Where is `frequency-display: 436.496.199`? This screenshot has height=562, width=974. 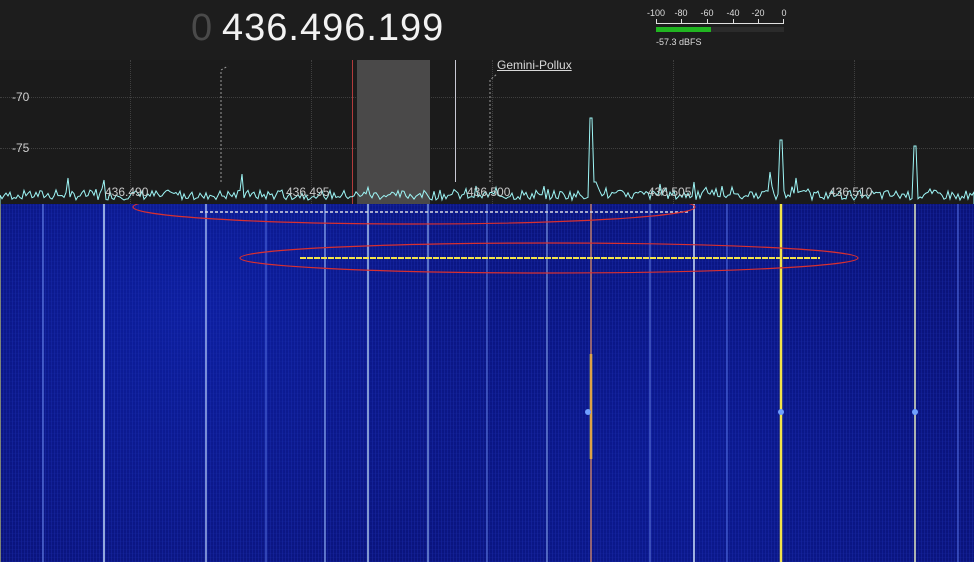 frequency-display: 436.496.199 is located at coordinates (333, 28).